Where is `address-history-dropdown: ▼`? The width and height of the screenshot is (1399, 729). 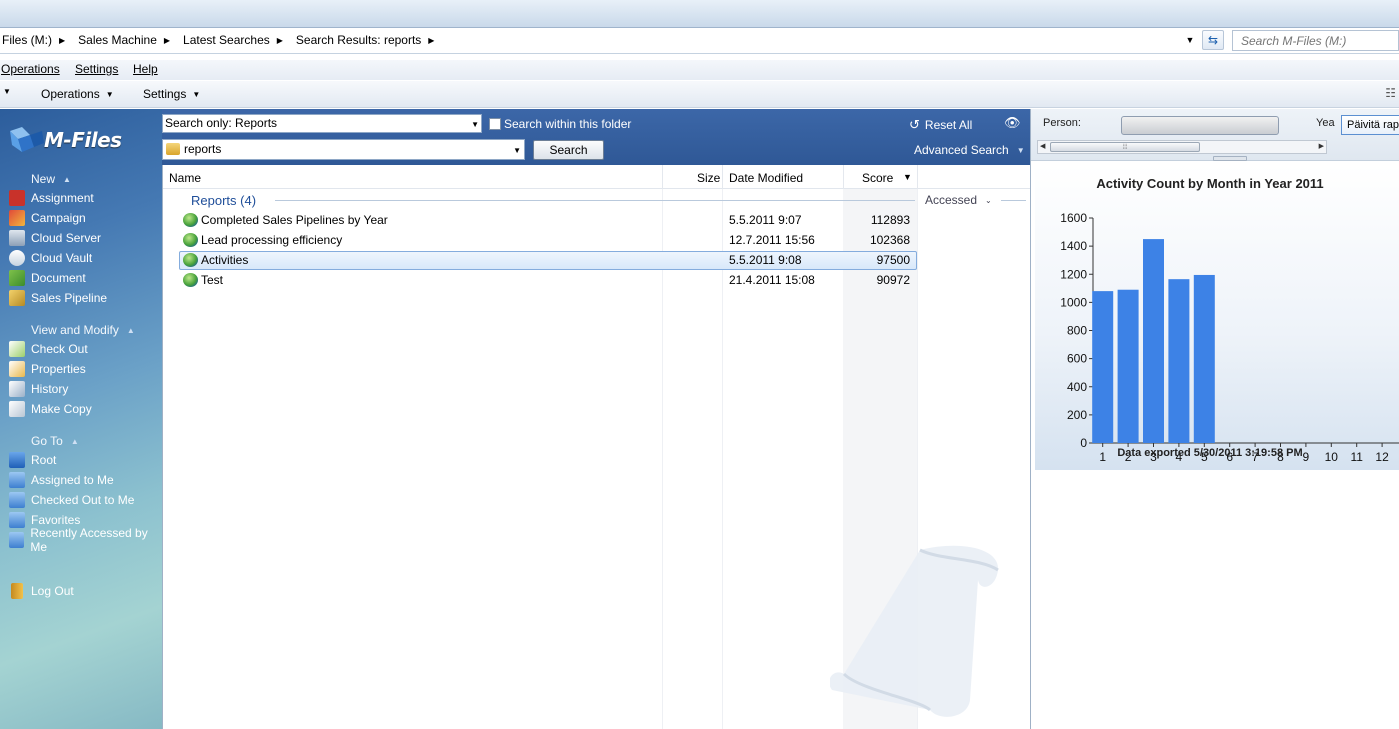 address-history-dropdown: ▼ is located at coordinates (1190, 40).